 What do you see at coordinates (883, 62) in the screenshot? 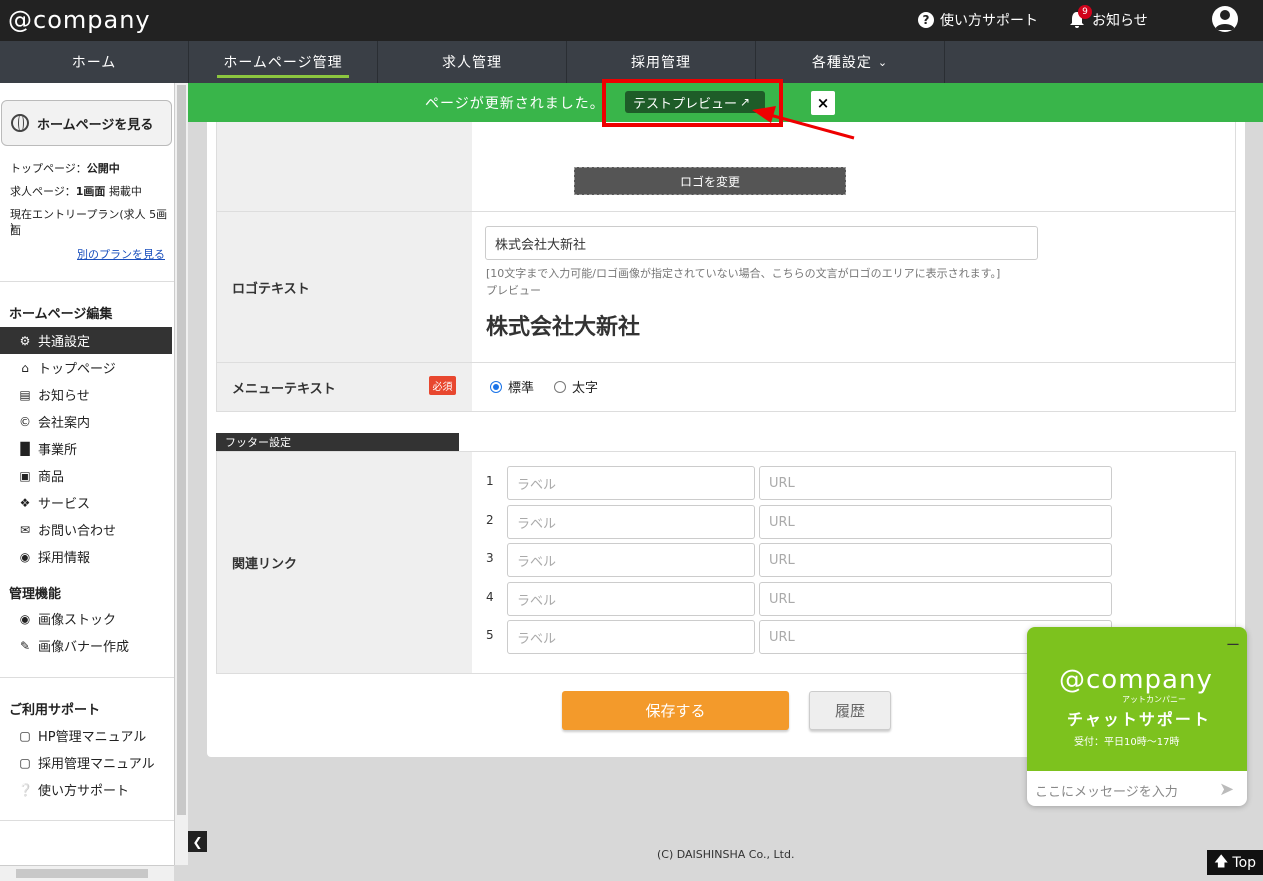
I see `chevron-down-icon: ⌄` at bounding box center [883, 62].